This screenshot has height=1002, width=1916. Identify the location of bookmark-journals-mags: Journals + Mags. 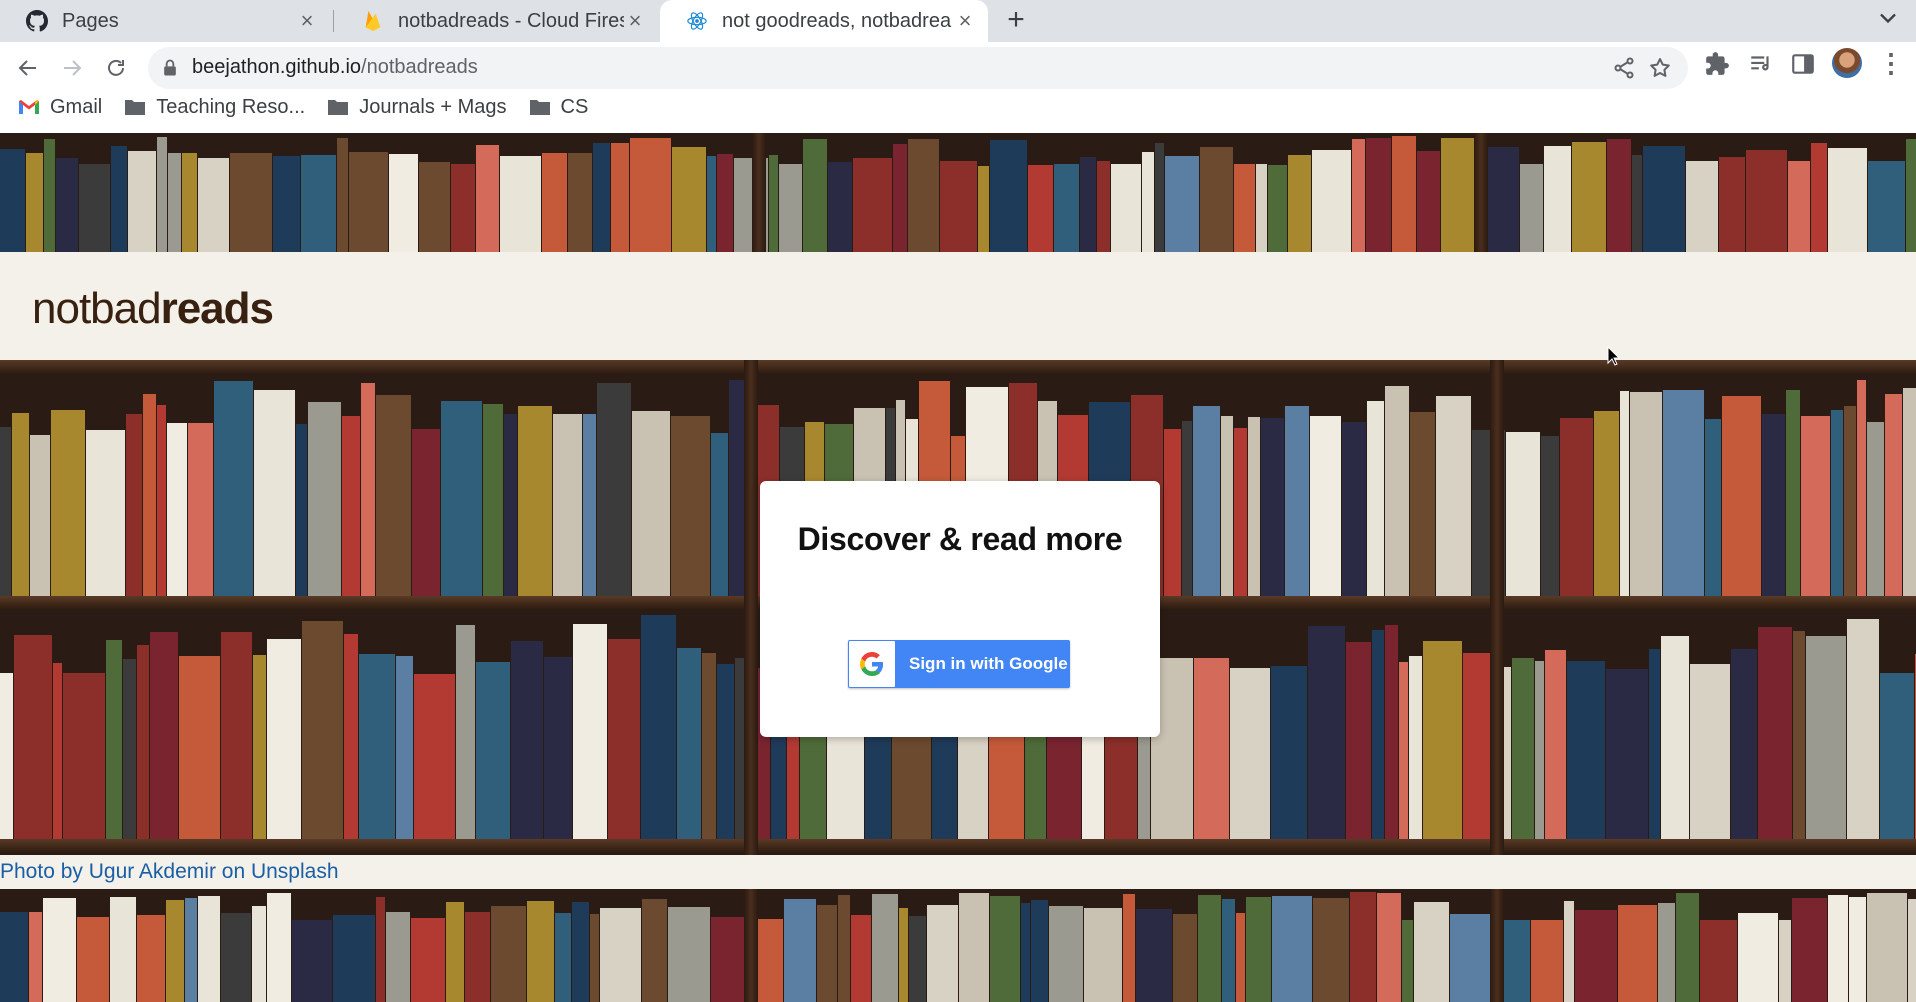
(417, 107).